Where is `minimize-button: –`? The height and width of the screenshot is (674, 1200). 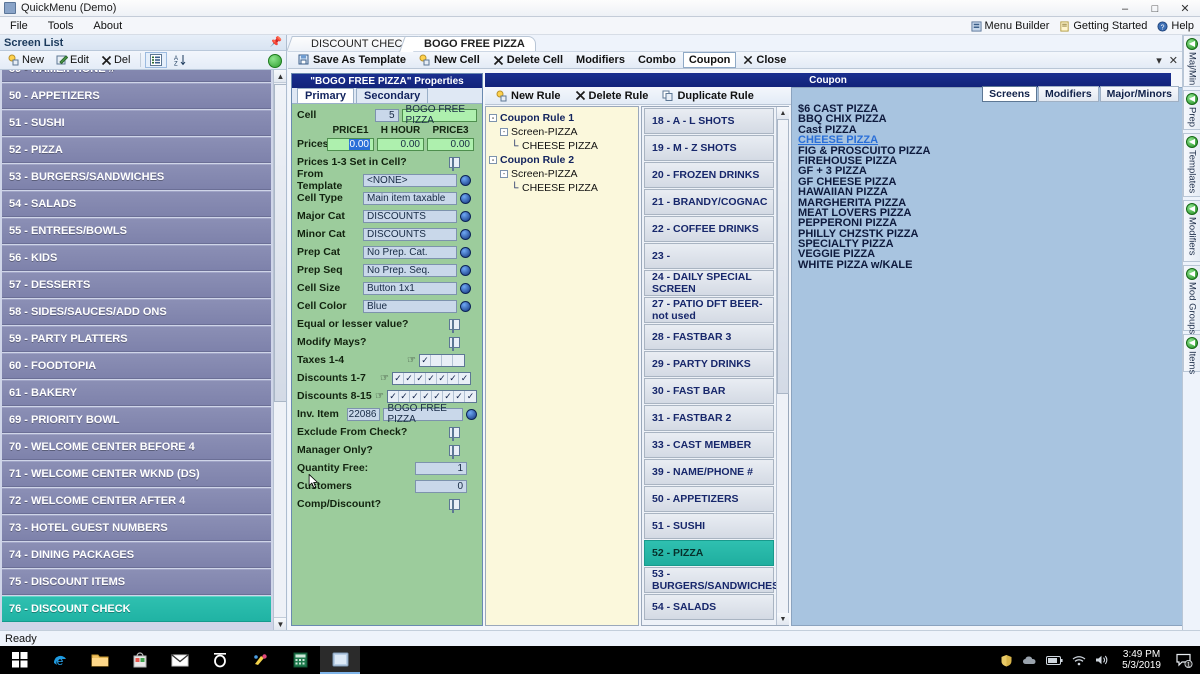 minimize-button: – is located at coordinates (1125, 8).